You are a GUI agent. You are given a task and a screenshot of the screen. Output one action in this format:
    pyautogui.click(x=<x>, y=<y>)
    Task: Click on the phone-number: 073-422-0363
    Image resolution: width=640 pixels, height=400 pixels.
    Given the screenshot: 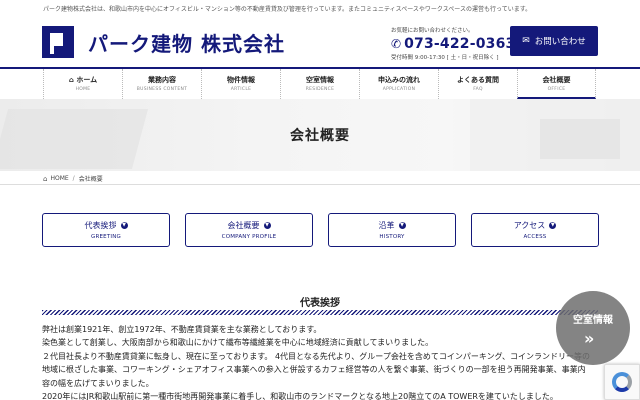 What is the action you would take?
    pyautogui.click(x=459, y=44)
    